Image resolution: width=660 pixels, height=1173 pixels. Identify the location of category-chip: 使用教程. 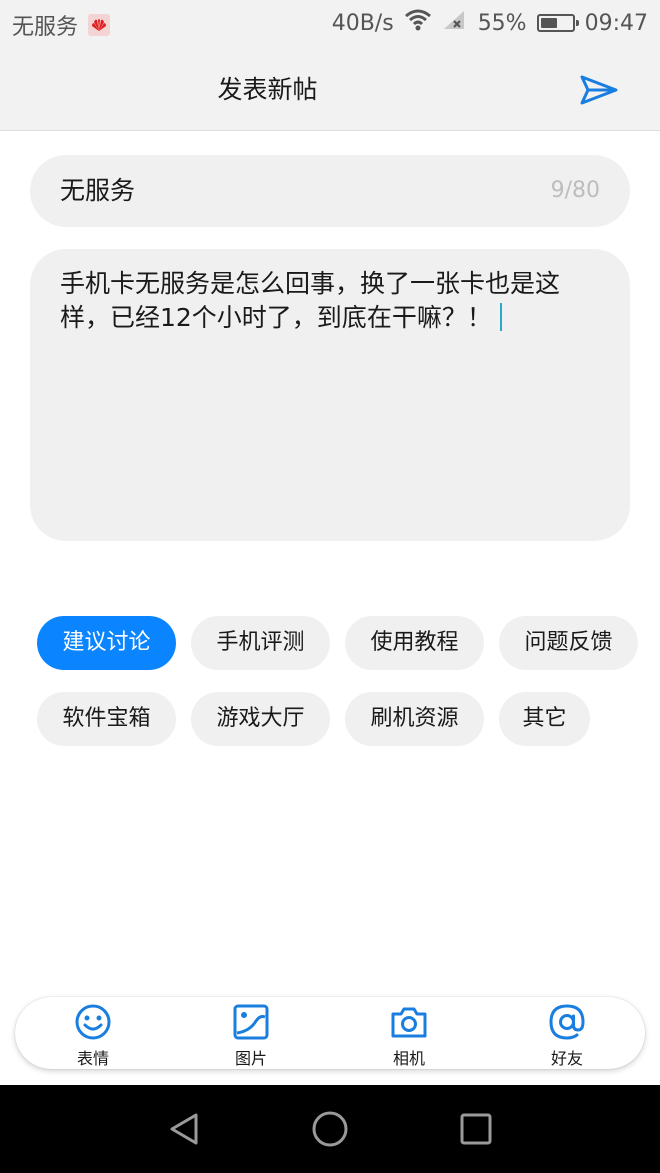
(414, 643).